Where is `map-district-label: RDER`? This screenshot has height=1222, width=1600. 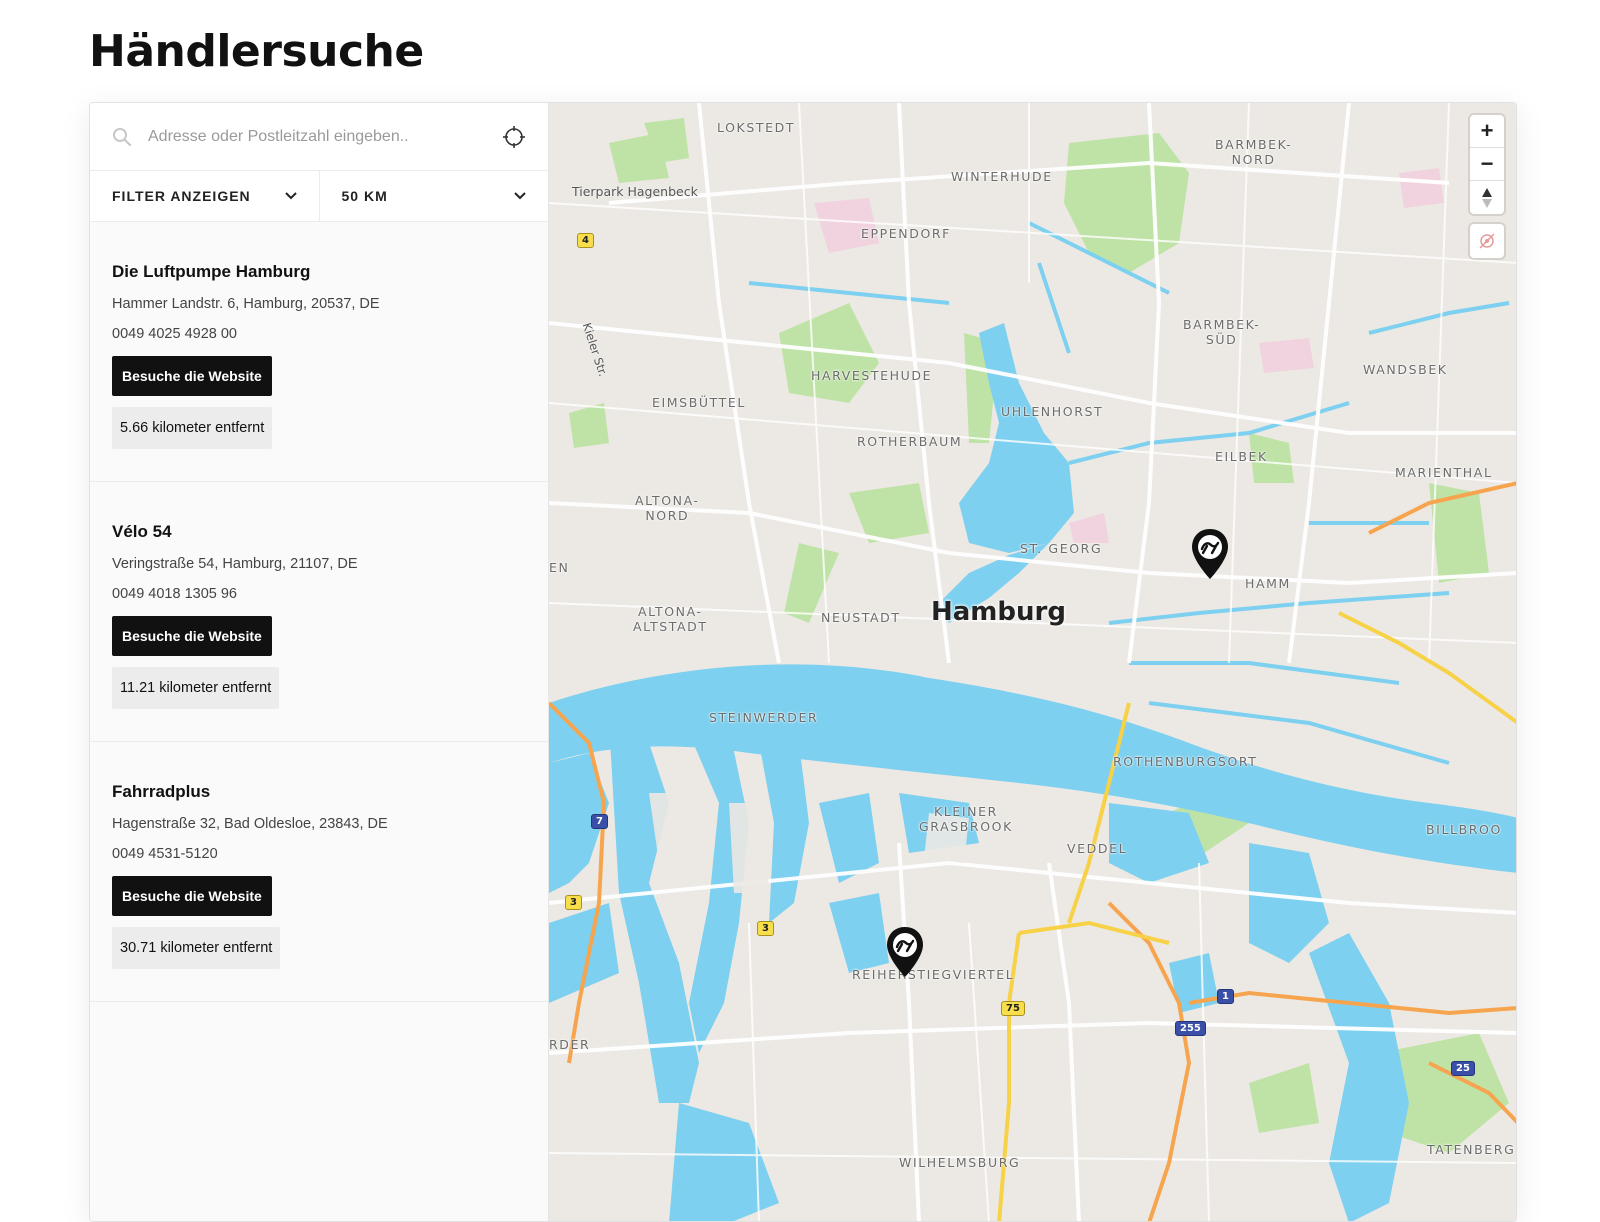 map-district-label: RDER is located at coordinates (570, 1044).